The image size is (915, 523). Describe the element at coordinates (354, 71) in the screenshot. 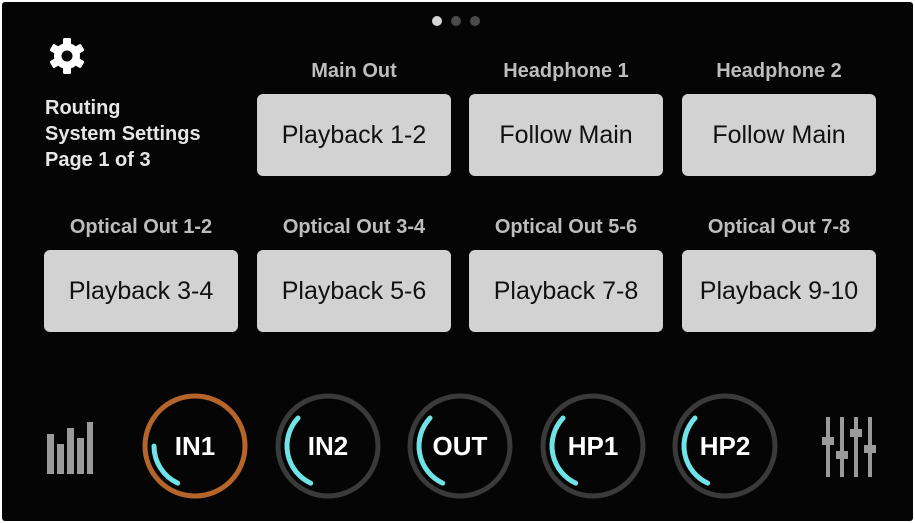

I see `route-label-main-out: Main Out` at that location.